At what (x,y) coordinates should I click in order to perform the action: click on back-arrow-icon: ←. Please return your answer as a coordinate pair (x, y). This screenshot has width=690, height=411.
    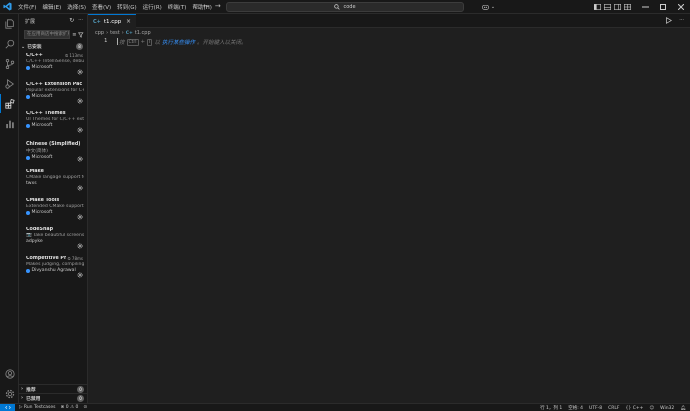
    Looking at the image, I should click on (206, 6).